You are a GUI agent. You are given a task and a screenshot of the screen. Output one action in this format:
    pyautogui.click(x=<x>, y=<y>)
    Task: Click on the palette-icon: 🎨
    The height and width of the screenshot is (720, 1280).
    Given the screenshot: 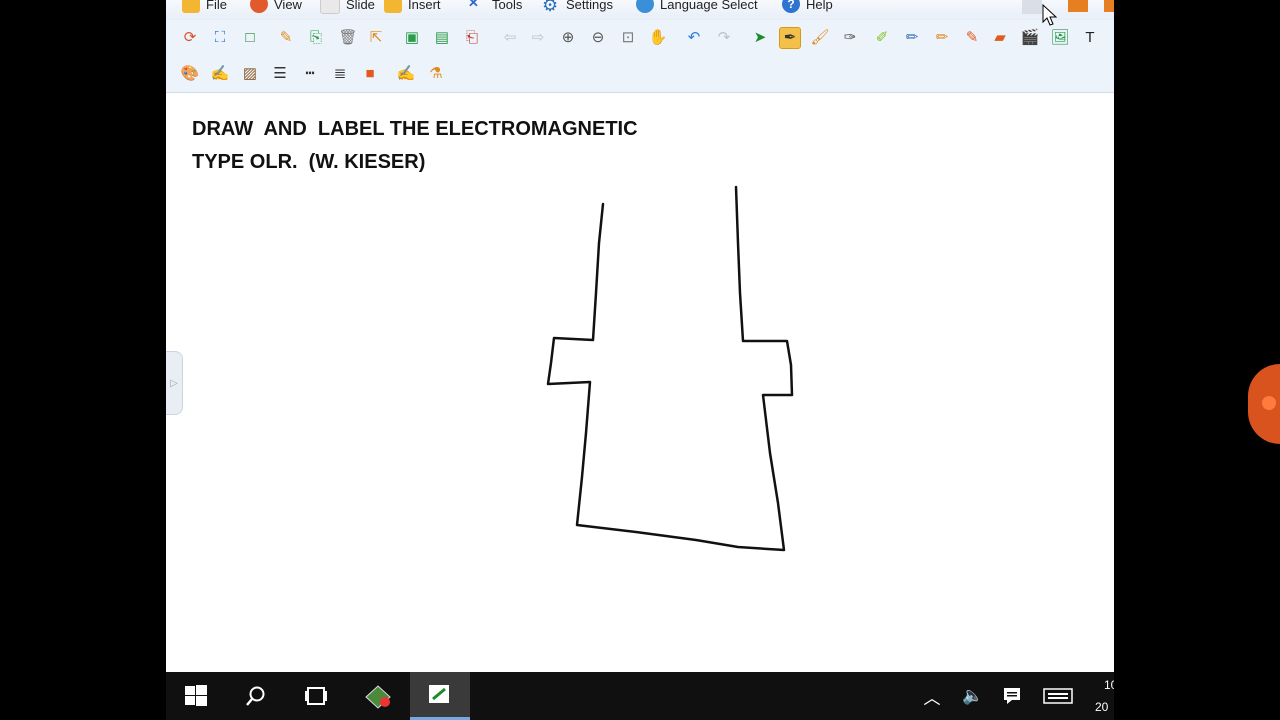 What is the action you would take?
    pyautogui.click(x=190, y=74)
    